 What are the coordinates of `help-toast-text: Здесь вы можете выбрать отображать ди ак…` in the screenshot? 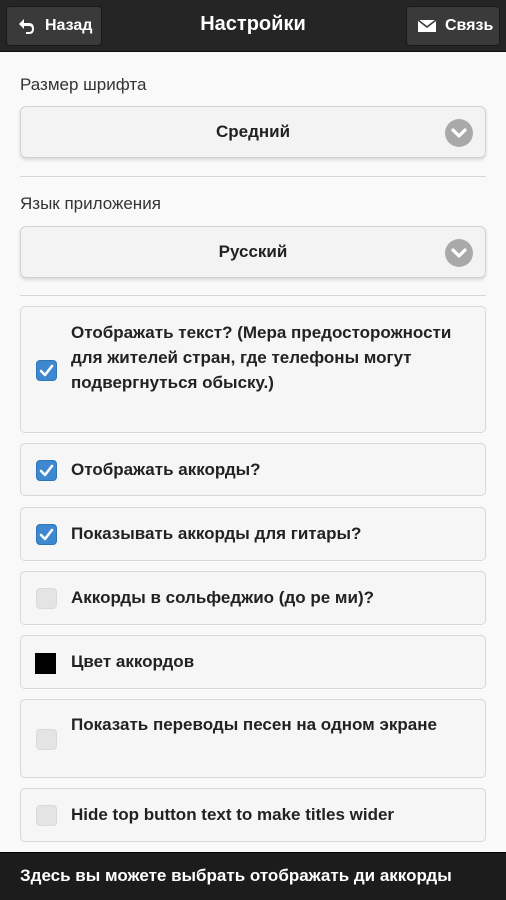 It's located at (236, 875).